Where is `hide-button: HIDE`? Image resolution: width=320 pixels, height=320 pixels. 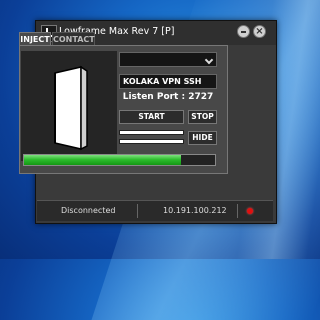
hide-button: HIDE is located at coordinates (202, 138).